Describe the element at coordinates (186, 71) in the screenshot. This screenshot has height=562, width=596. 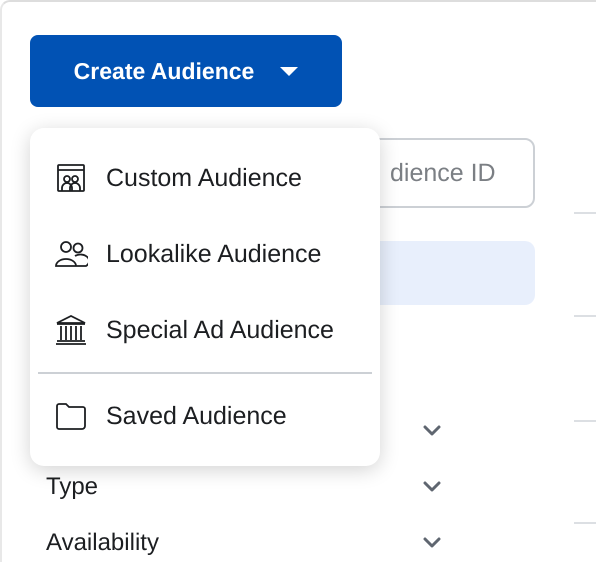
I see `create-audience-button: Create Audience` at that location.